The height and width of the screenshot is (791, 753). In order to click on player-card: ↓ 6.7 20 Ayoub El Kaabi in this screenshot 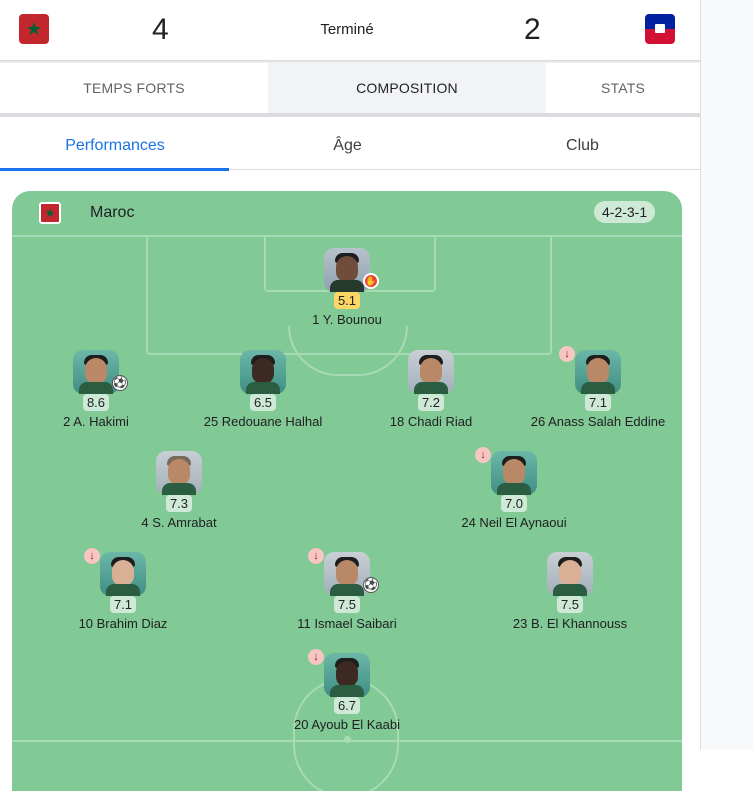, I will do `click(347, 690)`.